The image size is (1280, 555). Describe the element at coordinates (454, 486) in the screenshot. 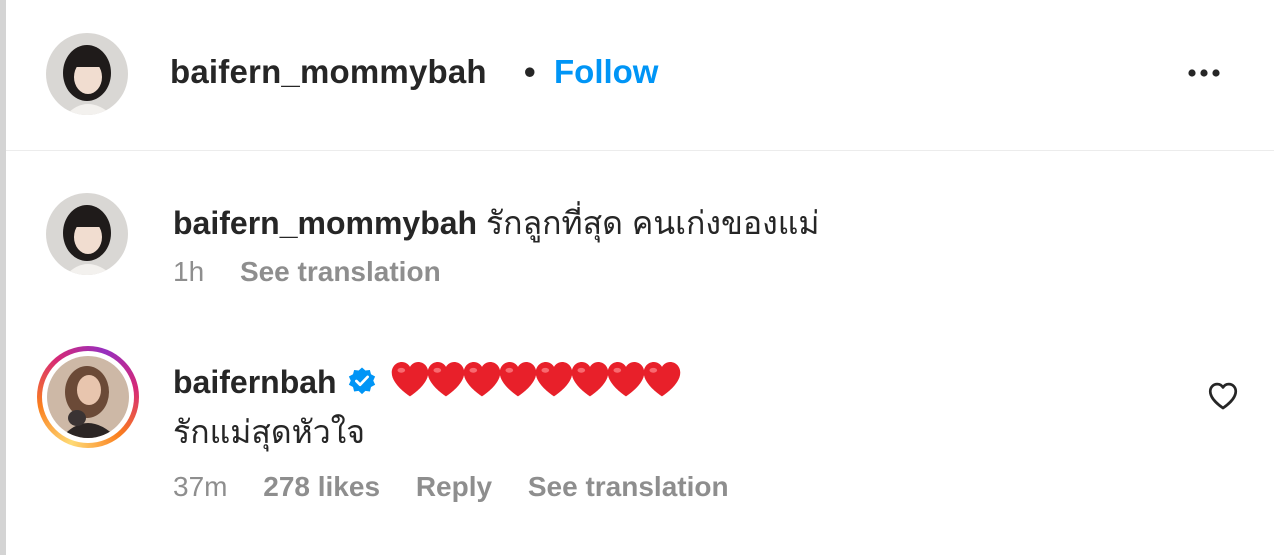

I see `reply-button: Reply` at that location.